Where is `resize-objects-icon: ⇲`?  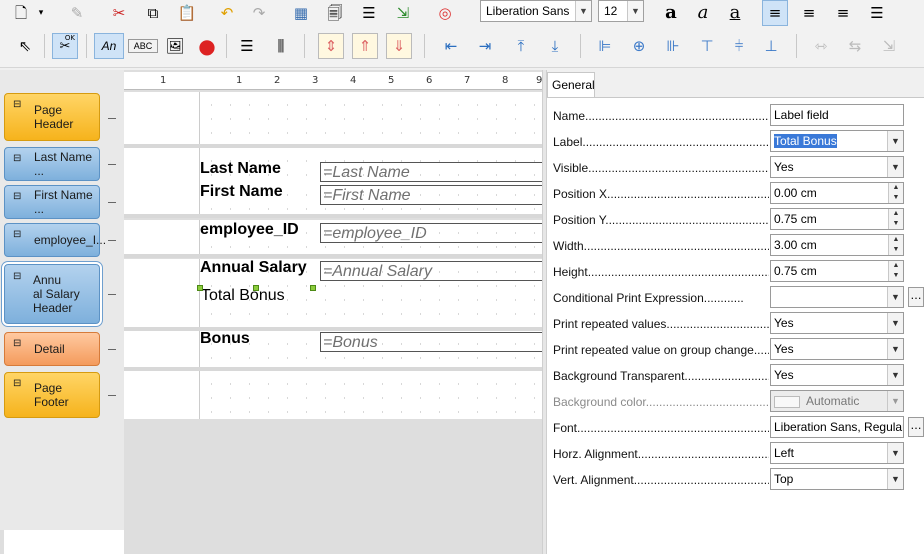 resize-objects-icon: ⇲ is located at coordinates (889, 46).